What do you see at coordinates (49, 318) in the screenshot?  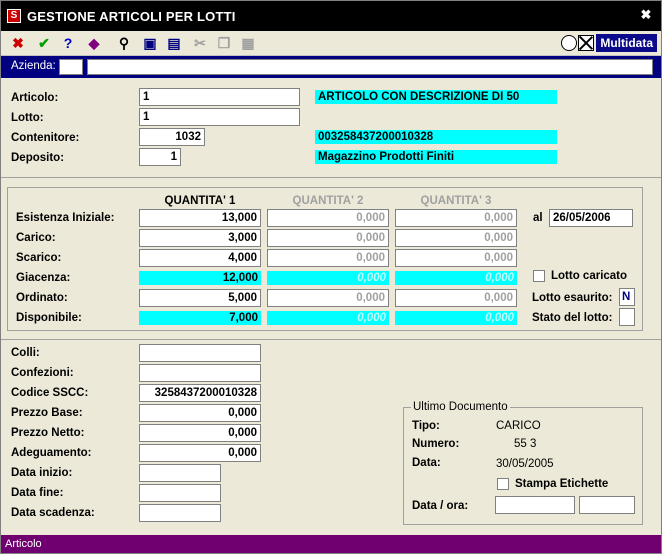 I see `disponibile-label: Disponibile:` at bounding box center [49, 318].